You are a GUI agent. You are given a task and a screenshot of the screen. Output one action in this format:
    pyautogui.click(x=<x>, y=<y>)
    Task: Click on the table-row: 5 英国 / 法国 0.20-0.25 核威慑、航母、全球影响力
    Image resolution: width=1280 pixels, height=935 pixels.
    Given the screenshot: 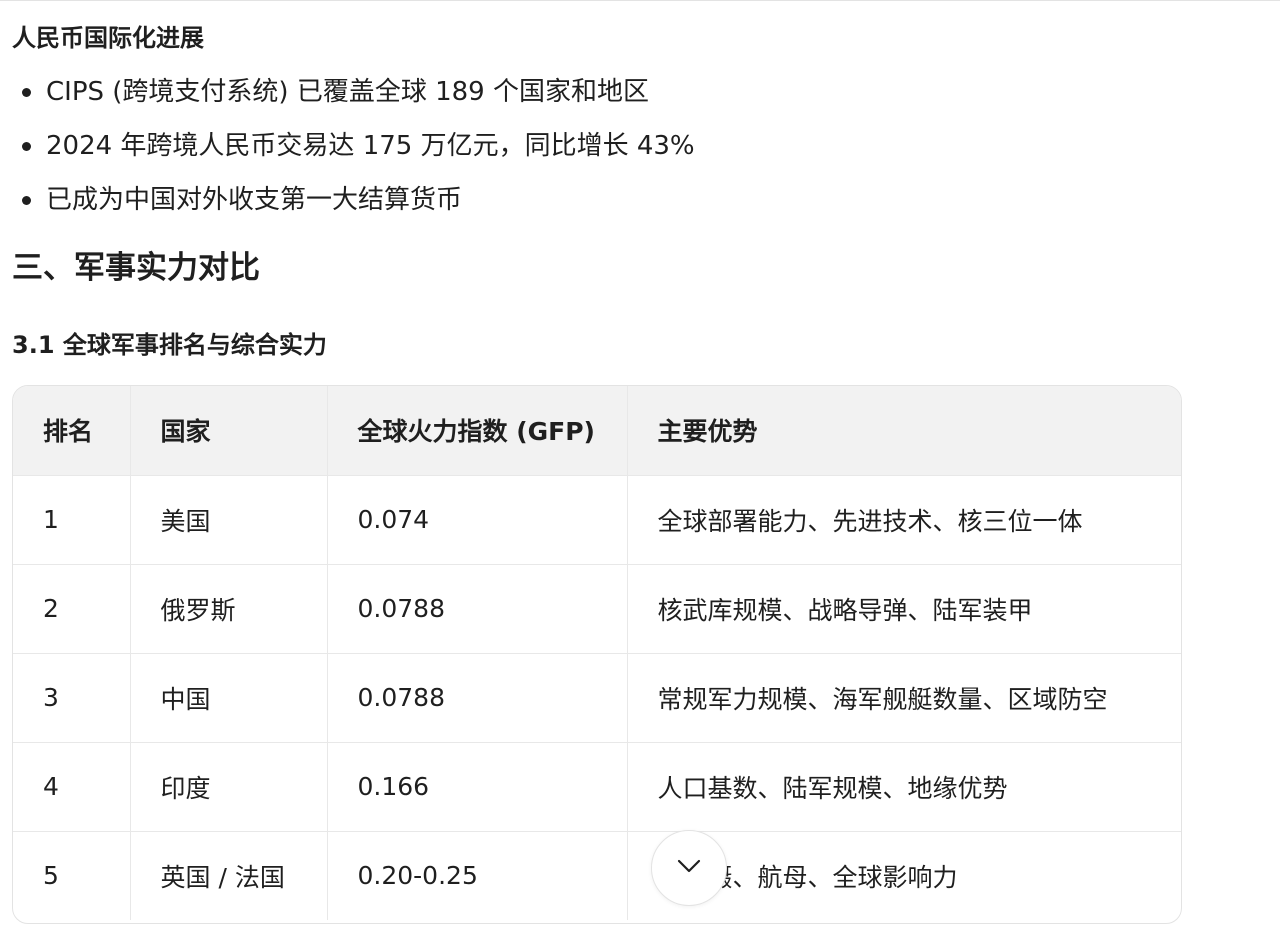 What is the action you would take?
    pyautogui.click(x=597, y=875)
    